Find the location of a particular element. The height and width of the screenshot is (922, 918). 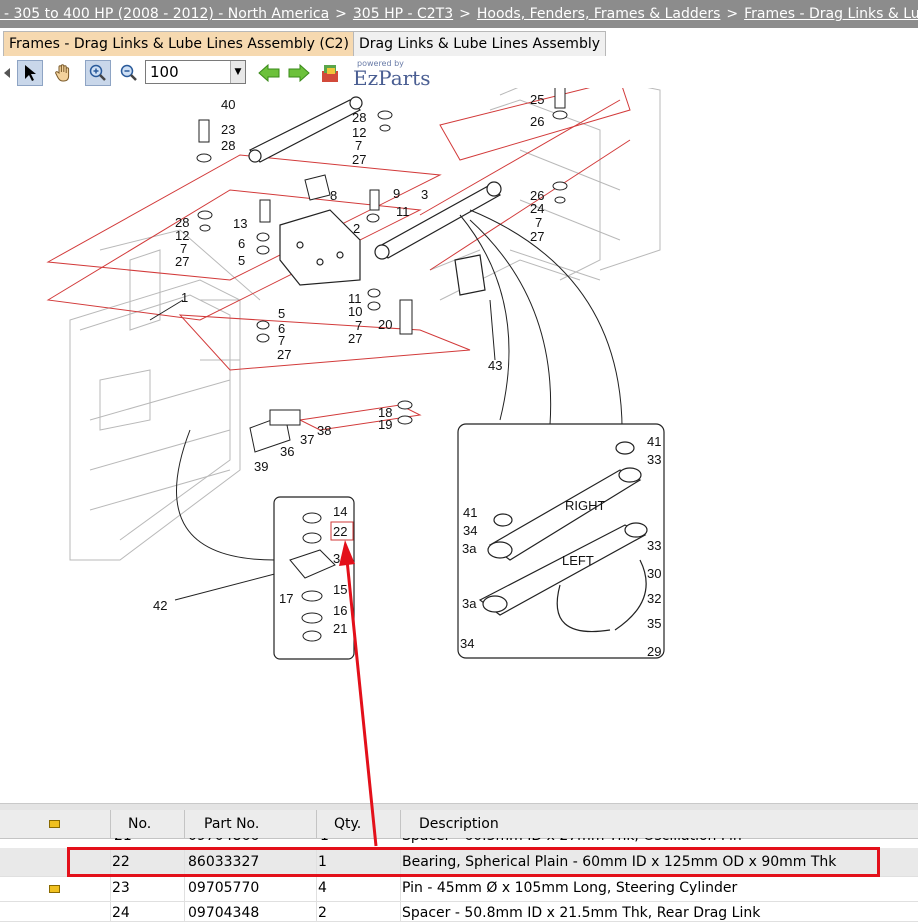

pan-tool-button is located at coordinates (63, 73).